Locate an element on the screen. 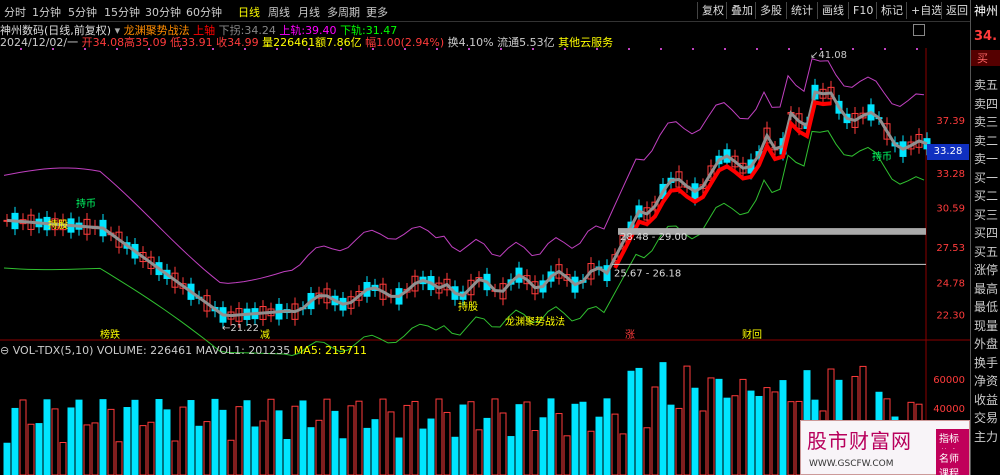  toggle-box-icon is located at coordinates (919, 30).